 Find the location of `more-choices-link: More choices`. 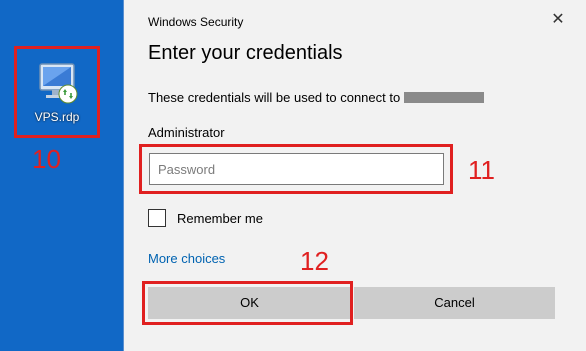

more-choices-link: More choices is located at coordinates (186, 258).